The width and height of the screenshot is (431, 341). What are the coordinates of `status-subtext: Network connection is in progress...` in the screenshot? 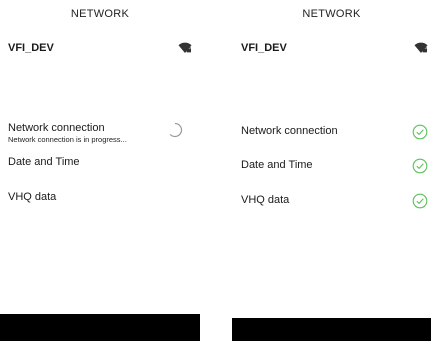 It's located at (67, 139).